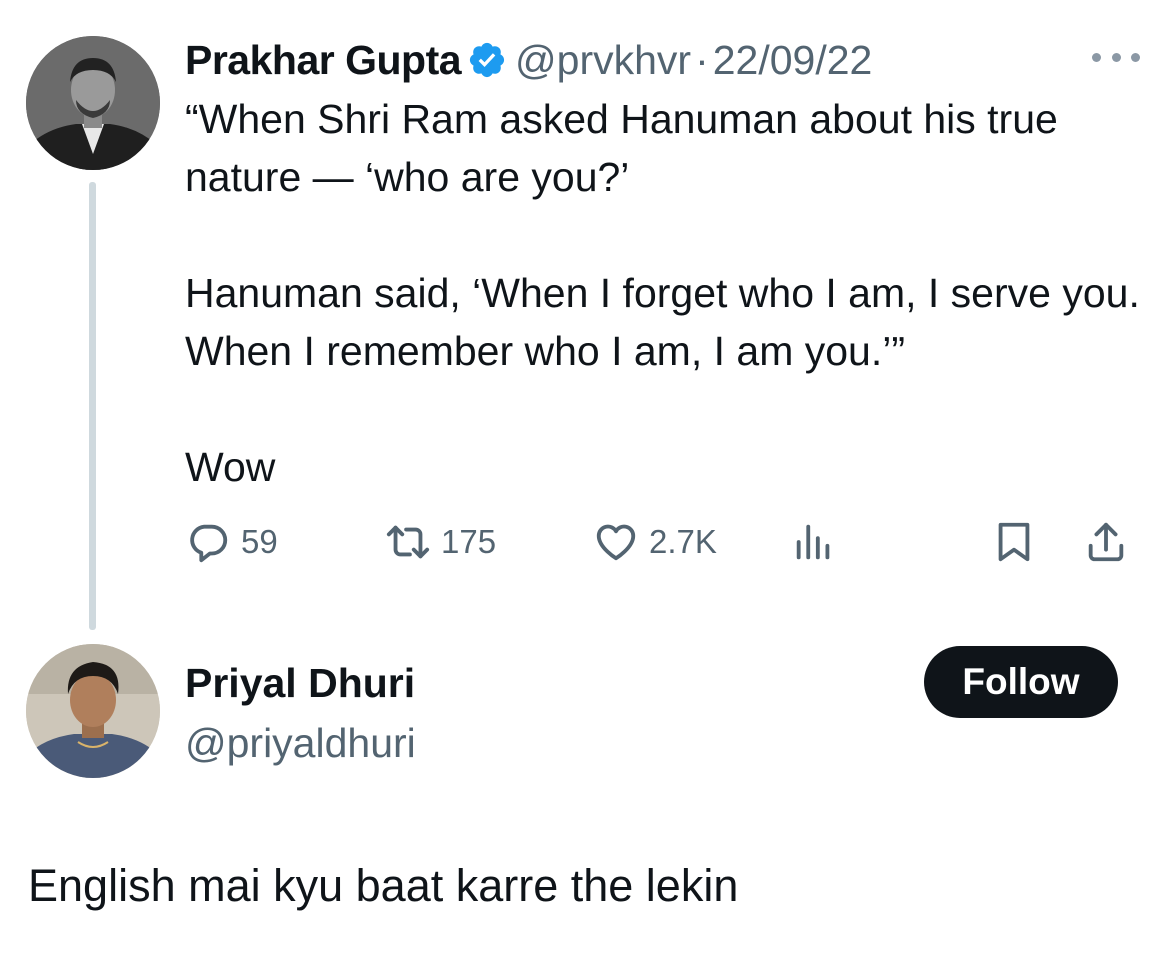  I want to click on share-icon, so click(1106, 542).